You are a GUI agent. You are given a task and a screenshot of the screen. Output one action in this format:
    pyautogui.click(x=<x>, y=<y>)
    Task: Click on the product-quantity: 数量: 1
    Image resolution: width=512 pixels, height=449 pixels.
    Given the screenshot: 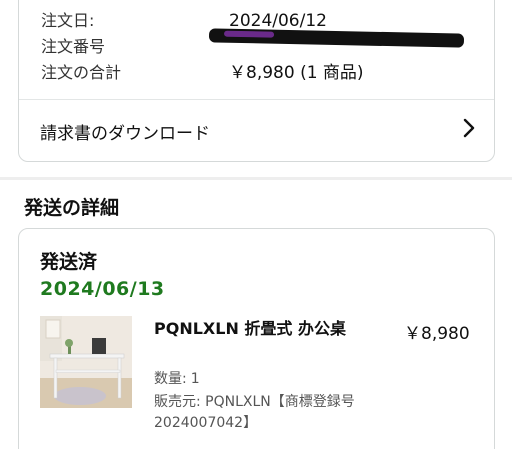 What is the action you would take?
    pyautogui.click(x=177, y=378)
    